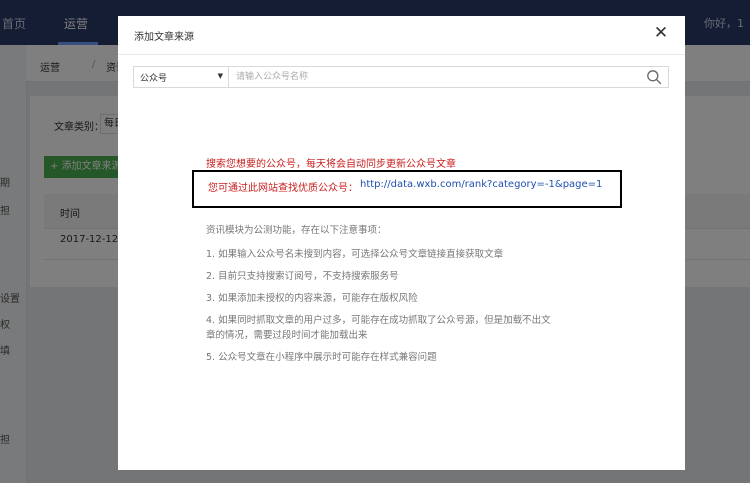 Image resolution: width=750 pixels, height=483 pixels. Describe the element at coordinates (331, 164) in the screenshot. I see `sync-notice: 搜索您想要的公众号，每天将会自动同步更新公众号文章` at that location.